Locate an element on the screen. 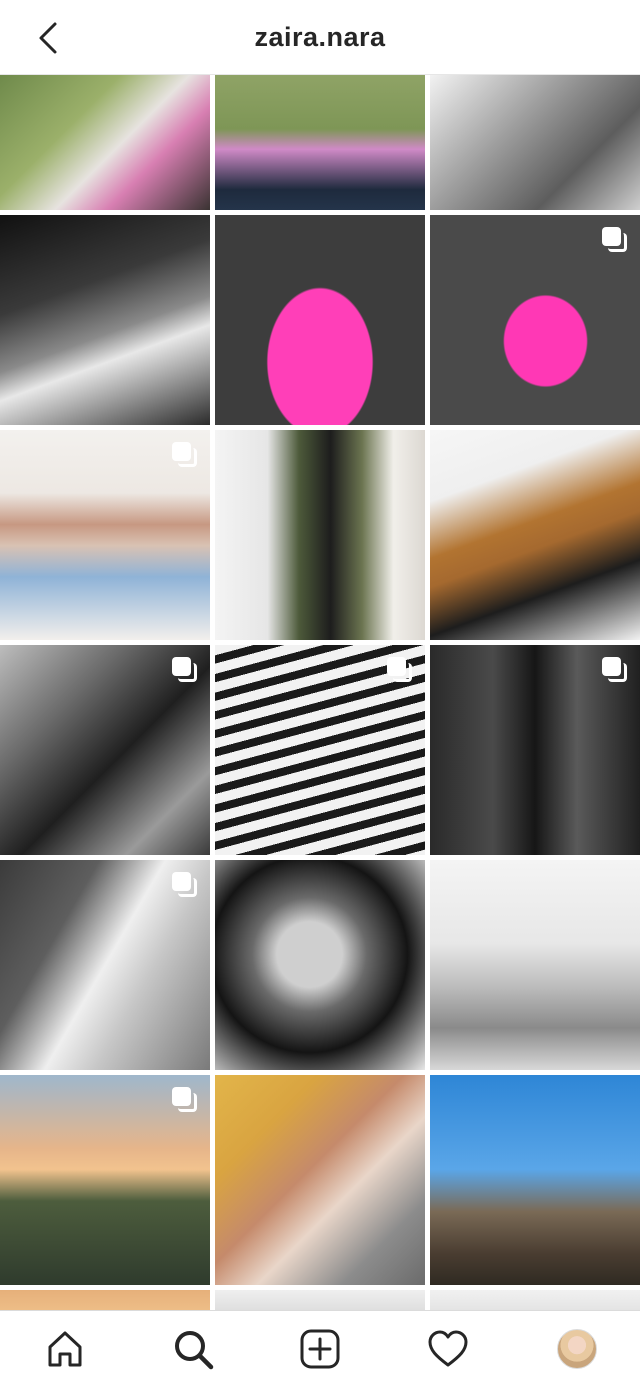 The width and height of the screenshot is (640, 1386). back-button is located at coordinates (48, 38).